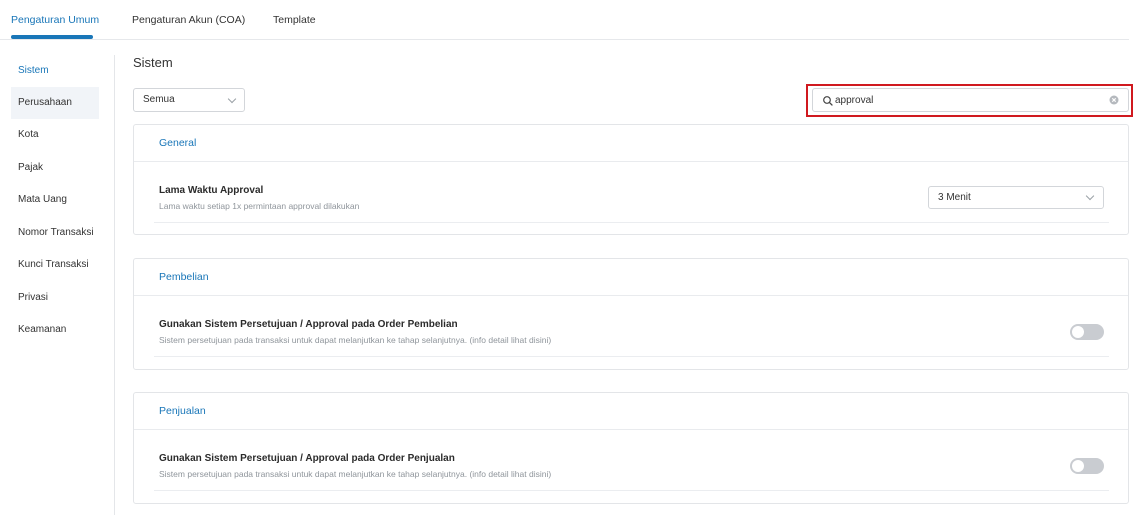  What do you see at coordinates (159, 99) in the screenshot?
I see `category-filter-value: Semua` at bounding box center [159, 99].